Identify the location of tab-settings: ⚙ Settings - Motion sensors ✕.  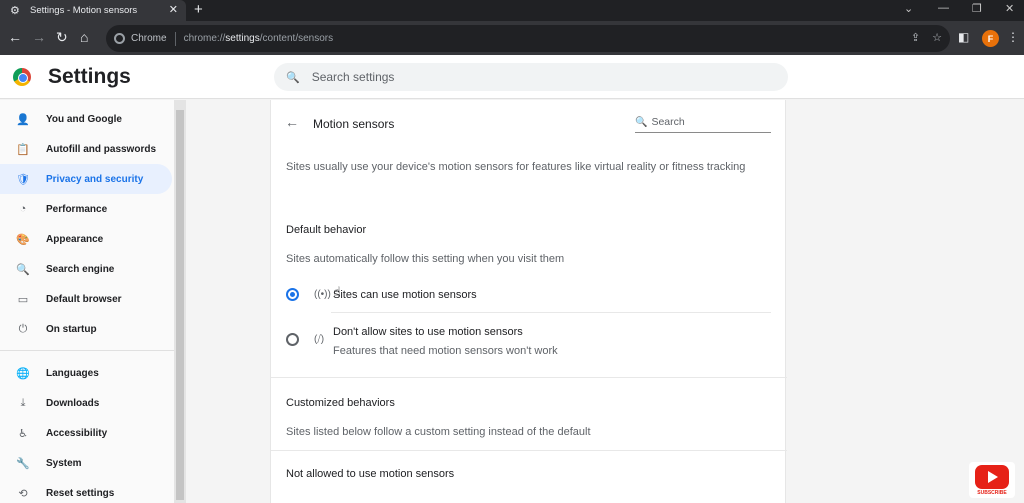
(93, 10).